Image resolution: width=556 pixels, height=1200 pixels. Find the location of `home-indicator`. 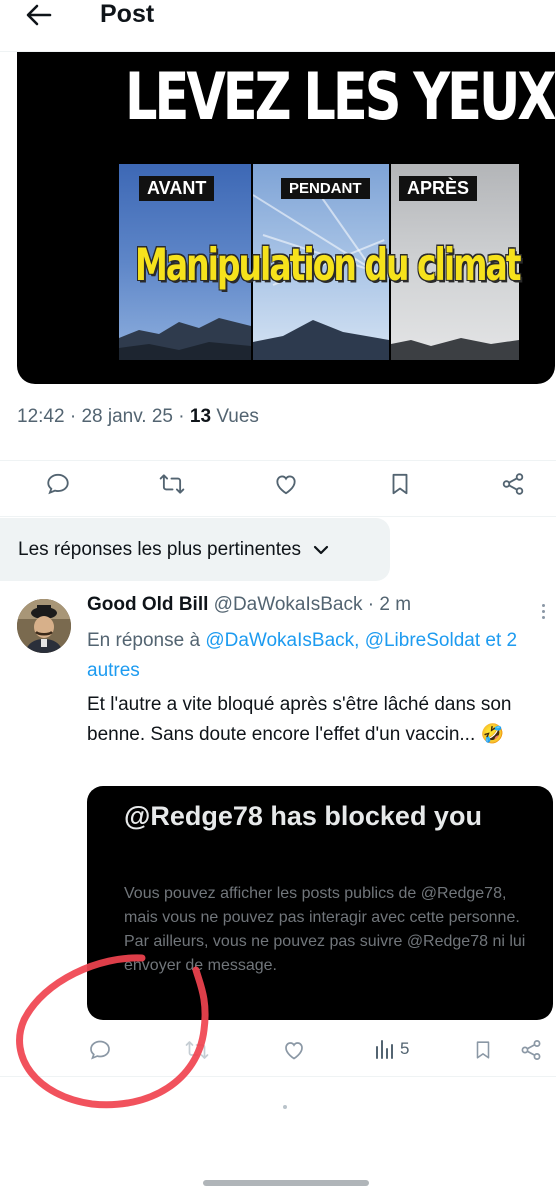

home-indicator is located at coordinates (286, 1183).